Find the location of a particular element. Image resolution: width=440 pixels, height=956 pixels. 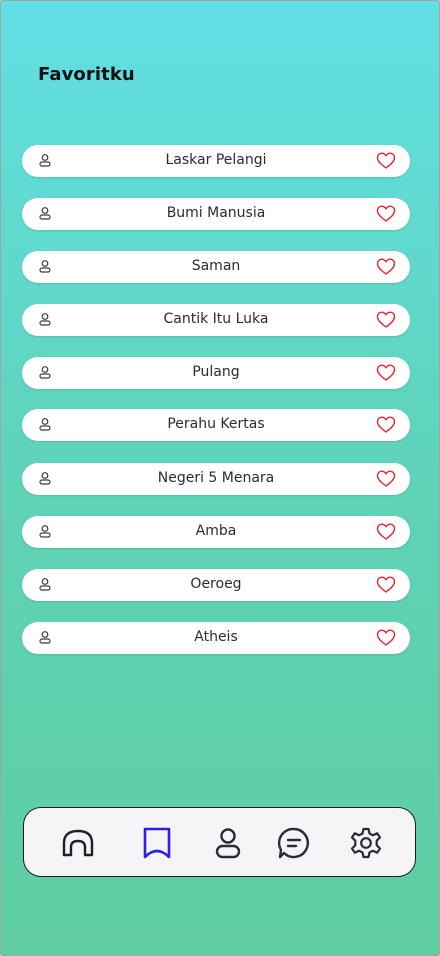

favorite-item: Perahu Kertas is located at coordinates (216, 425).